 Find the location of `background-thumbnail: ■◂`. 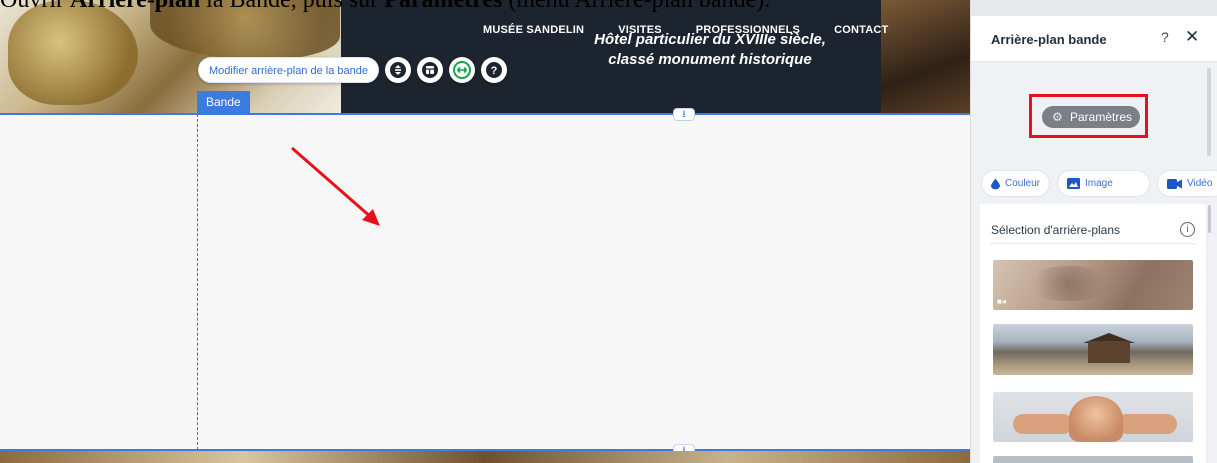

background-thumbnail: ■◂ is located at coordinates (1093, 285).